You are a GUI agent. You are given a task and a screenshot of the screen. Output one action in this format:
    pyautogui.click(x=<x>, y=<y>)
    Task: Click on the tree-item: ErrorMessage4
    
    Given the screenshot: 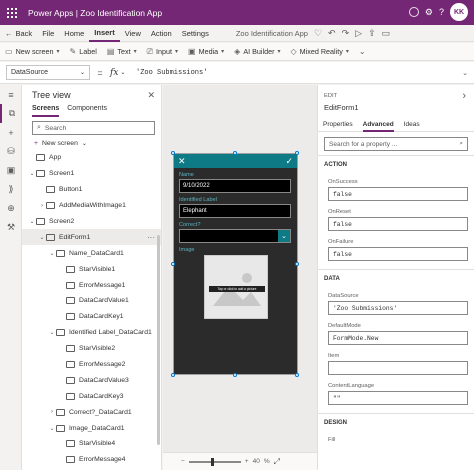 What is the action you would take?
    pyautogui.click(x=91, y=460)
    